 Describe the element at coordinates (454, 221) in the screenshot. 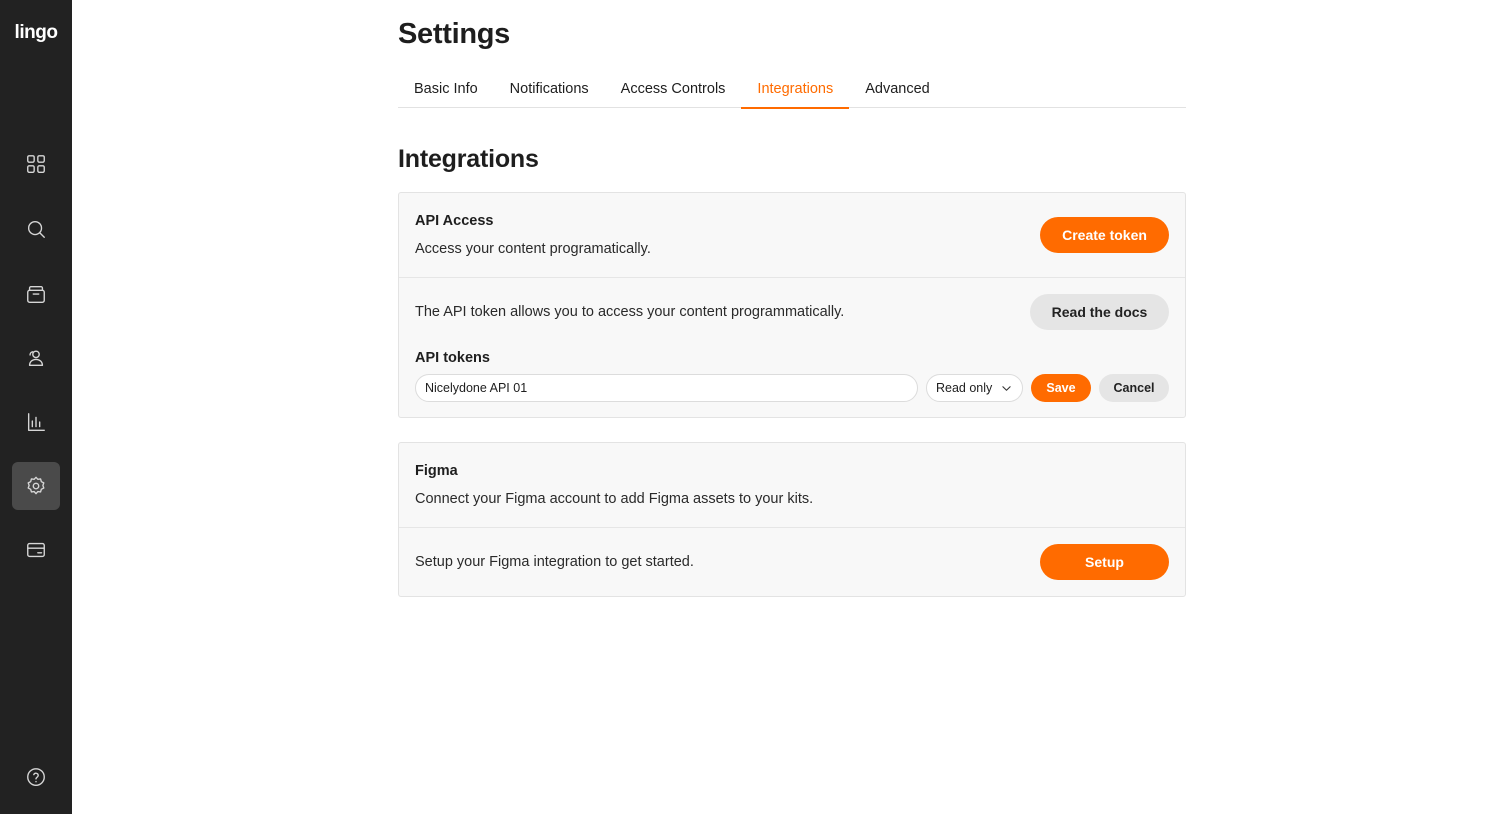

I see `api-access-title: API Access` at that location.